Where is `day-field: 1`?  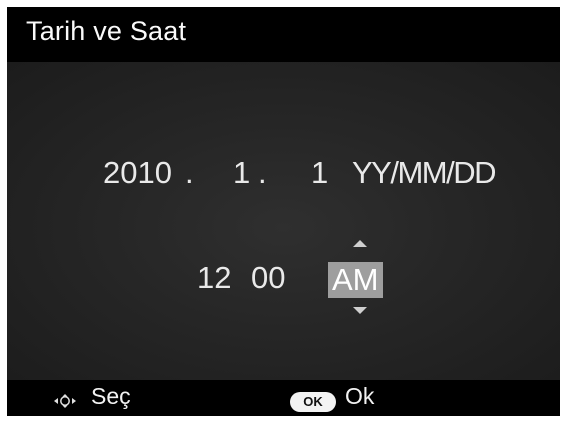 day-field: 1 is located at coordinates (319, 173).